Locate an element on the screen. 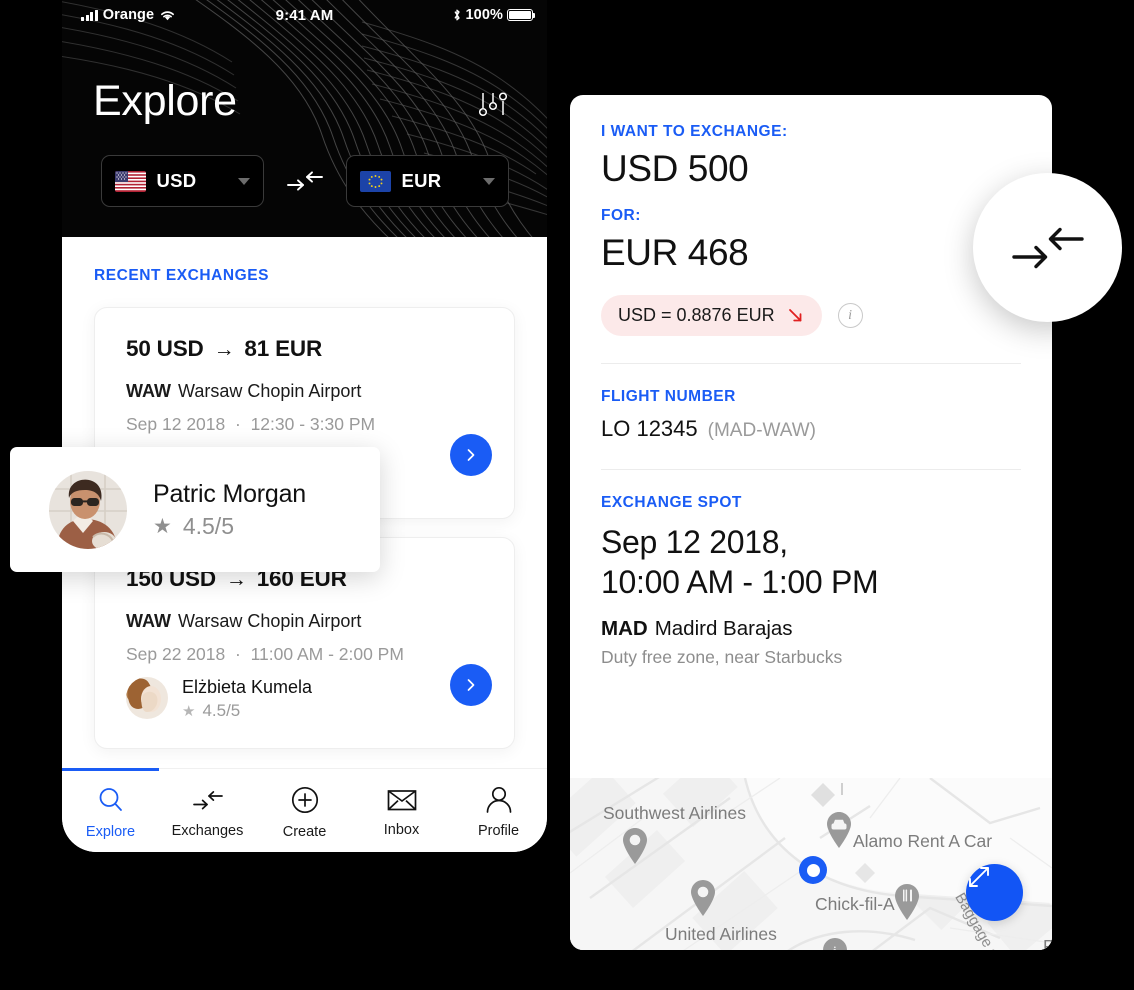 The height and width of the screenshot is (990, 1134). tab-explore: Explore is located at coordinates (110, 810).